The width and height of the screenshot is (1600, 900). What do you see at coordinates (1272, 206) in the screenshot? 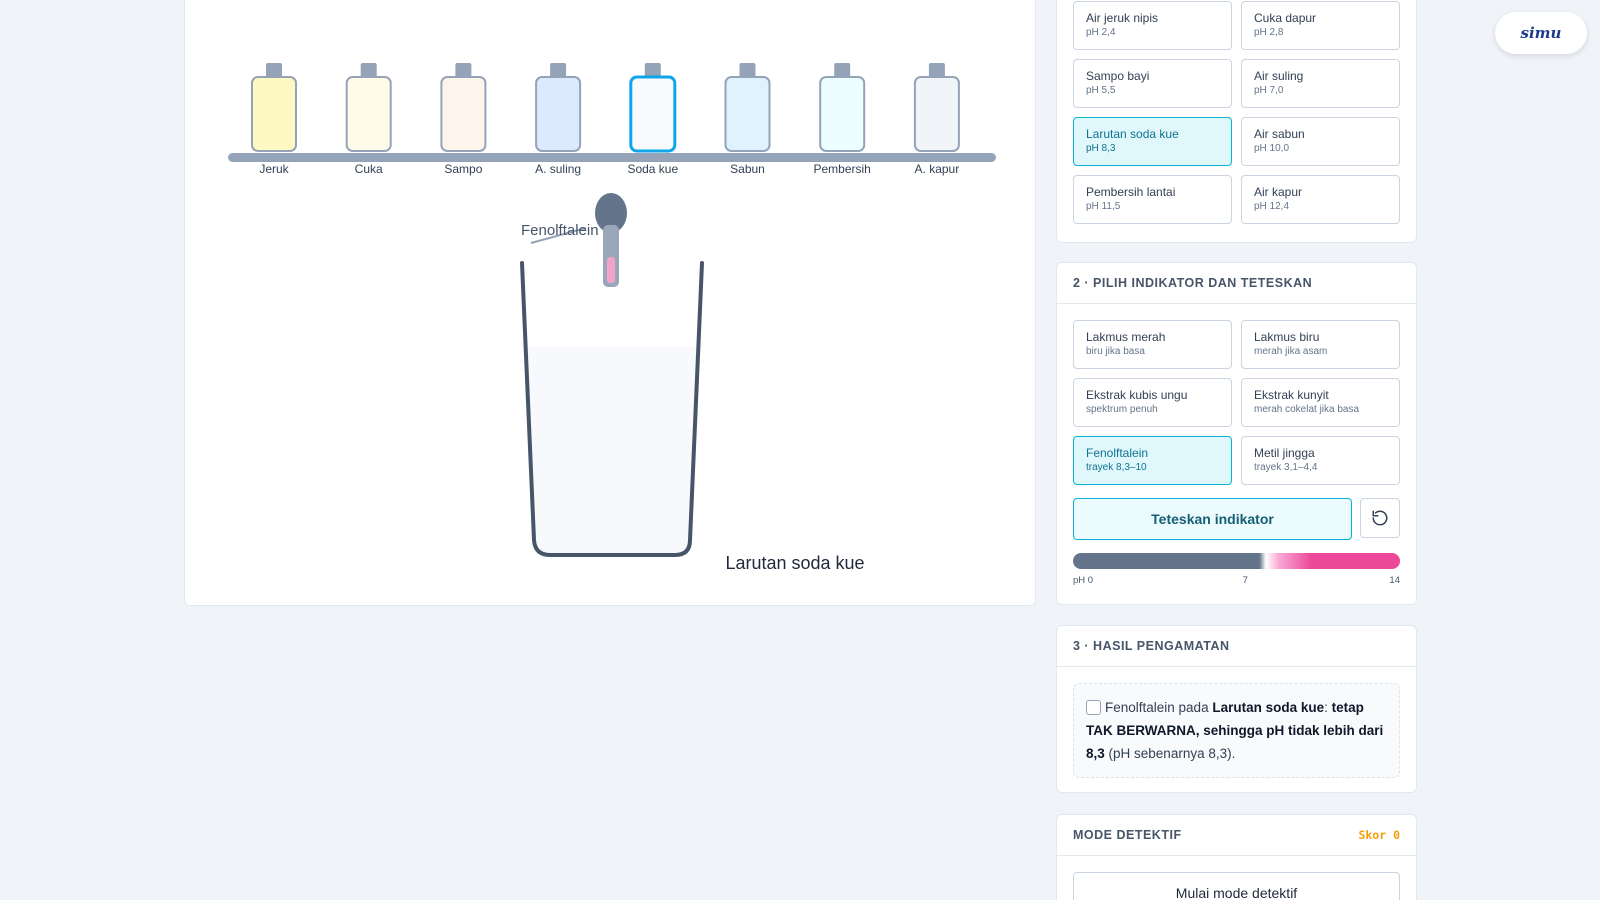
I see `solution-option-detail: pH 12,4` at bounding box center [1272, 206].